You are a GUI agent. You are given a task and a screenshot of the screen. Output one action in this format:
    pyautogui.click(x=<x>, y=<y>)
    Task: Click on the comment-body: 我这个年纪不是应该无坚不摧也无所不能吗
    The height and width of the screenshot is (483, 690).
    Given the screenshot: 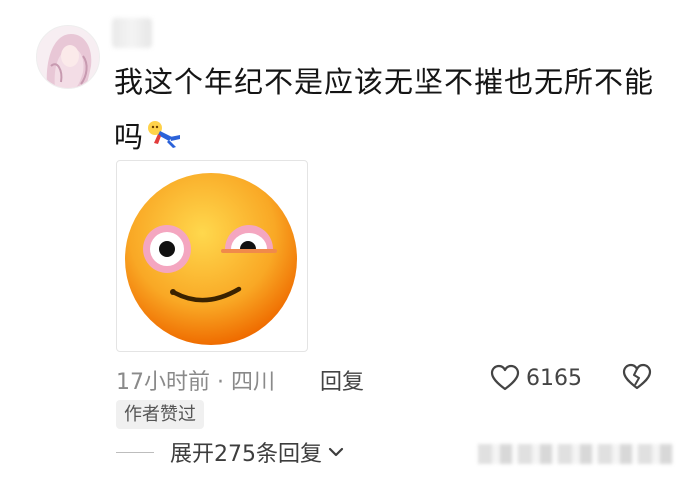 What is the action you would take?
    pyautogui.click(x=384, y=109)
    